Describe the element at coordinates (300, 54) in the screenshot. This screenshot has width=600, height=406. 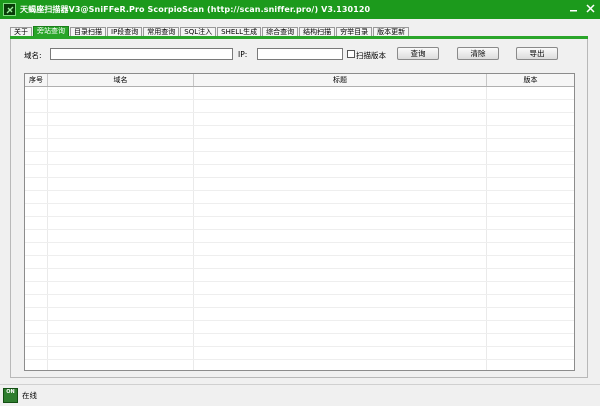
I see `ip-input` at that location.